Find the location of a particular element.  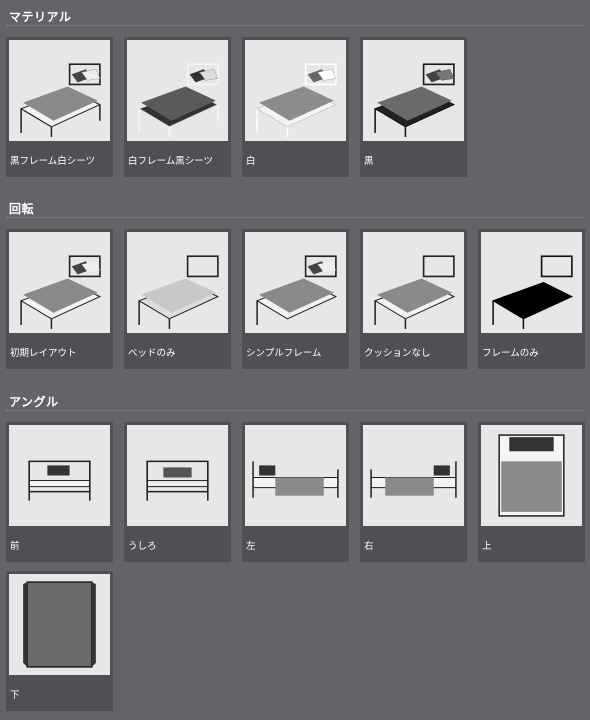

thumbnail-card-material-4: 黒 is located at coordinates (413, 107).